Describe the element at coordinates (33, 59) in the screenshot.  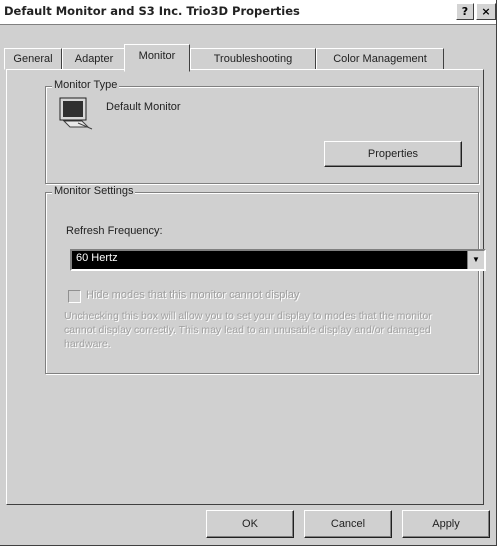
I see `tab-general: General` at that location.